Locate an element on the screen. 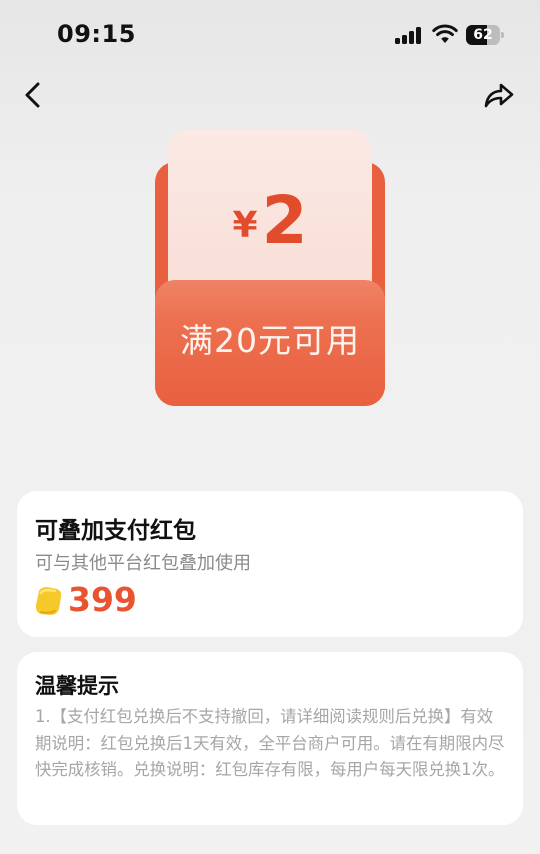  amount-value: 2 is located at coordinates (284, 220).